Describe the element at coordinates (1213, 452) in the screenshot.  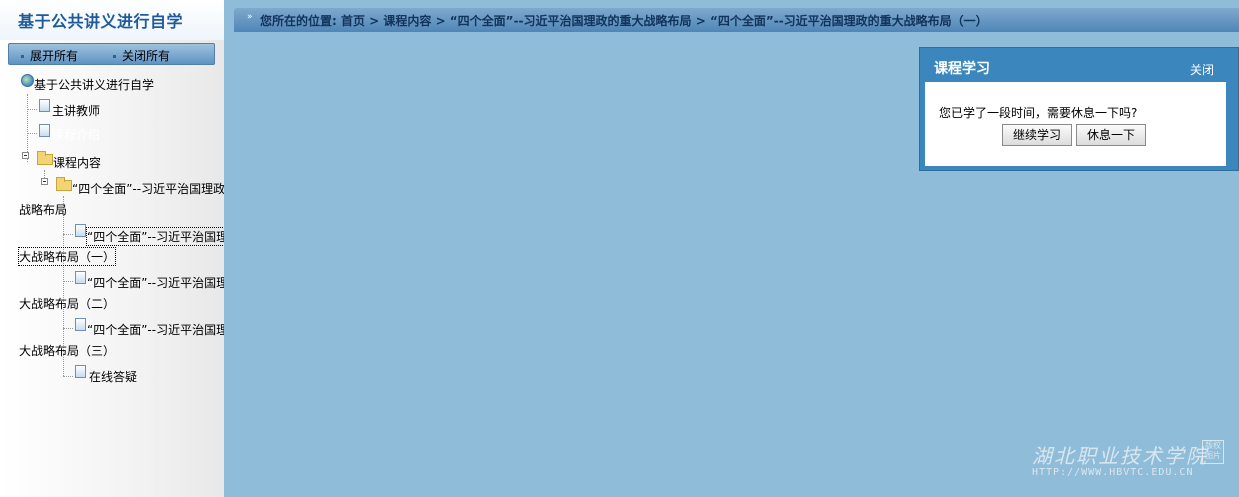
I see `watermark-stamp: 版权 图片` at that location.